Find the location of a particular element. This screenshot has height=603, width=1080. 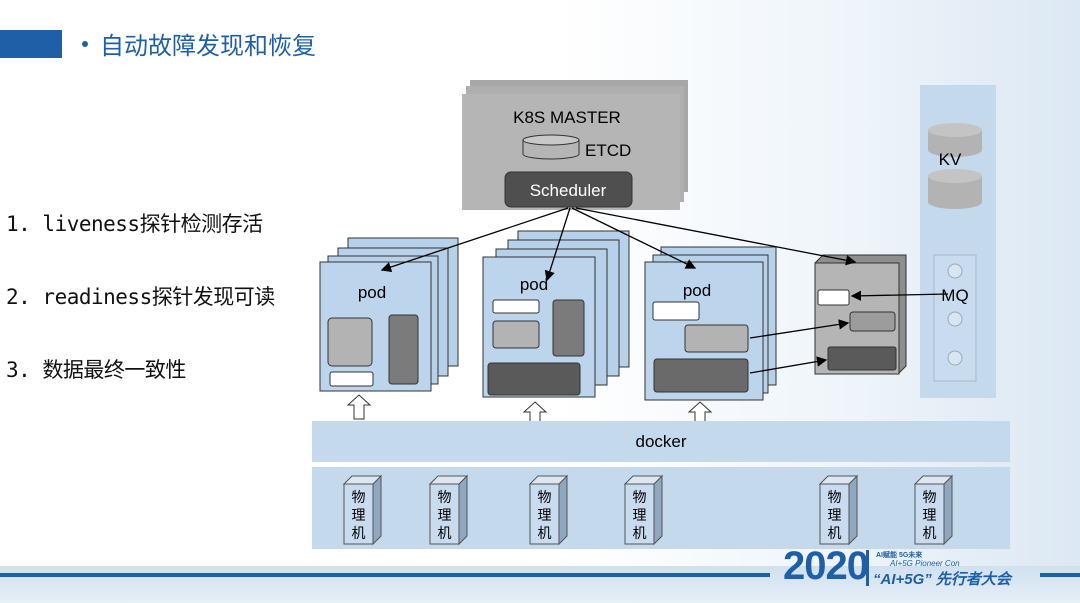

footer-line-right is located at coordinates (1060, 575).